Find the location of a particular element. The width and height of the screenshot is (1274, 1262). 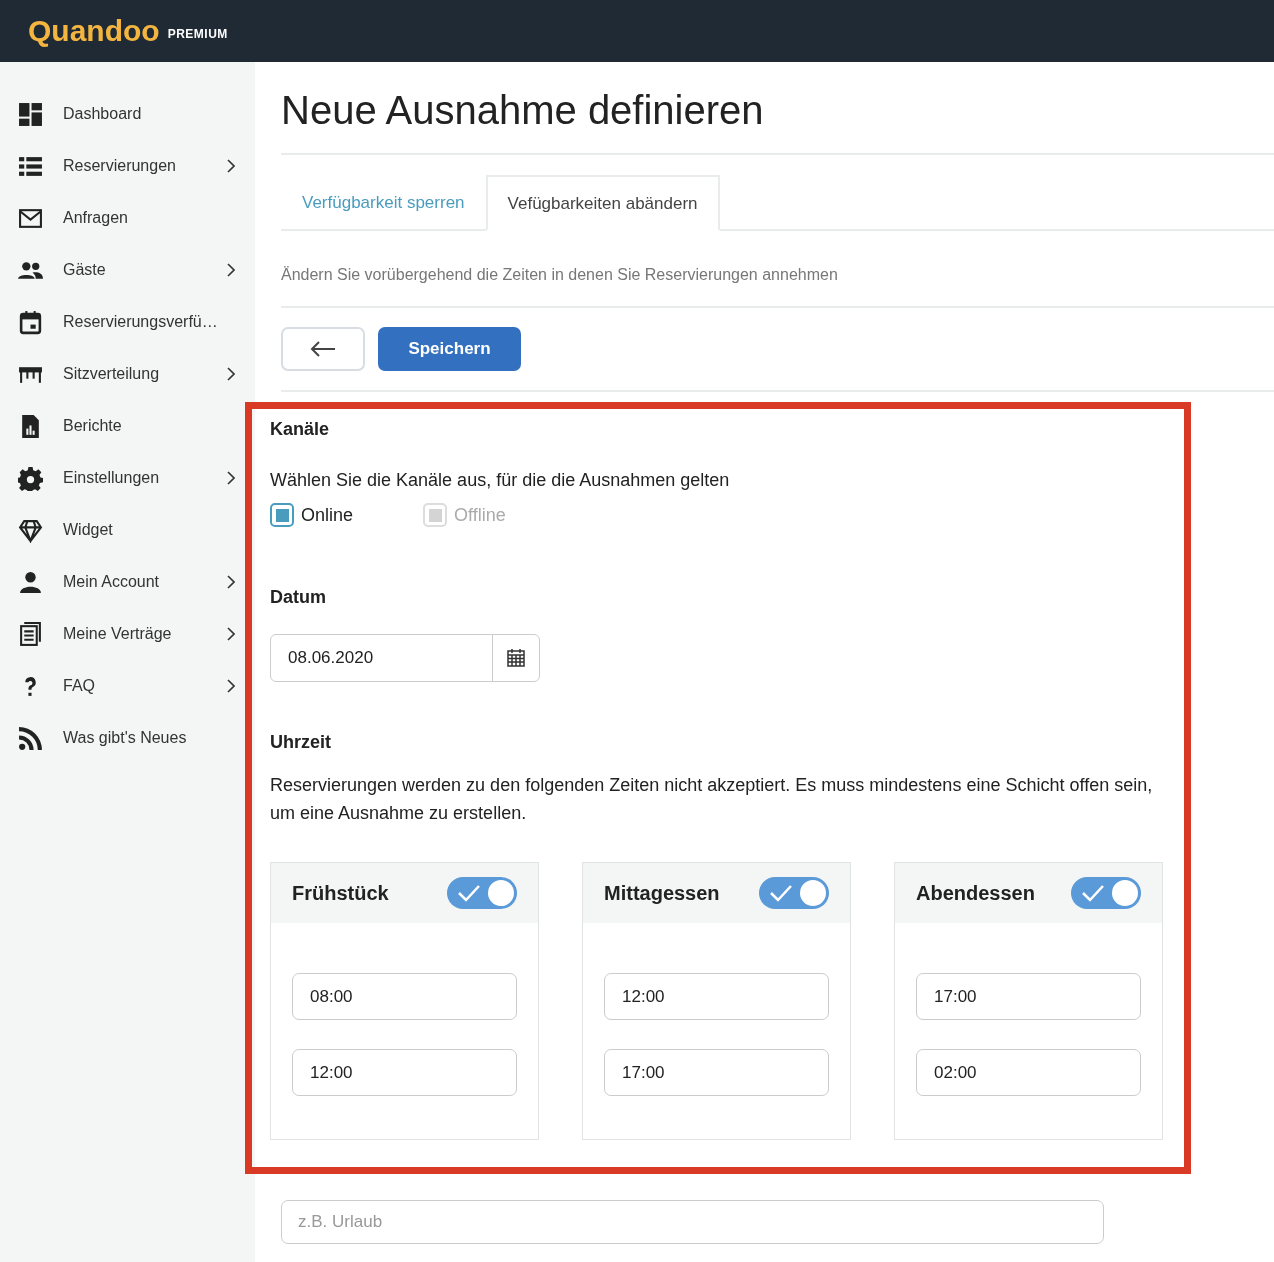

description-text: Ändern Sie vorübergehend die Zeiten in denen Sie Reservierungen annehmen is located at coordinates (777, 269).